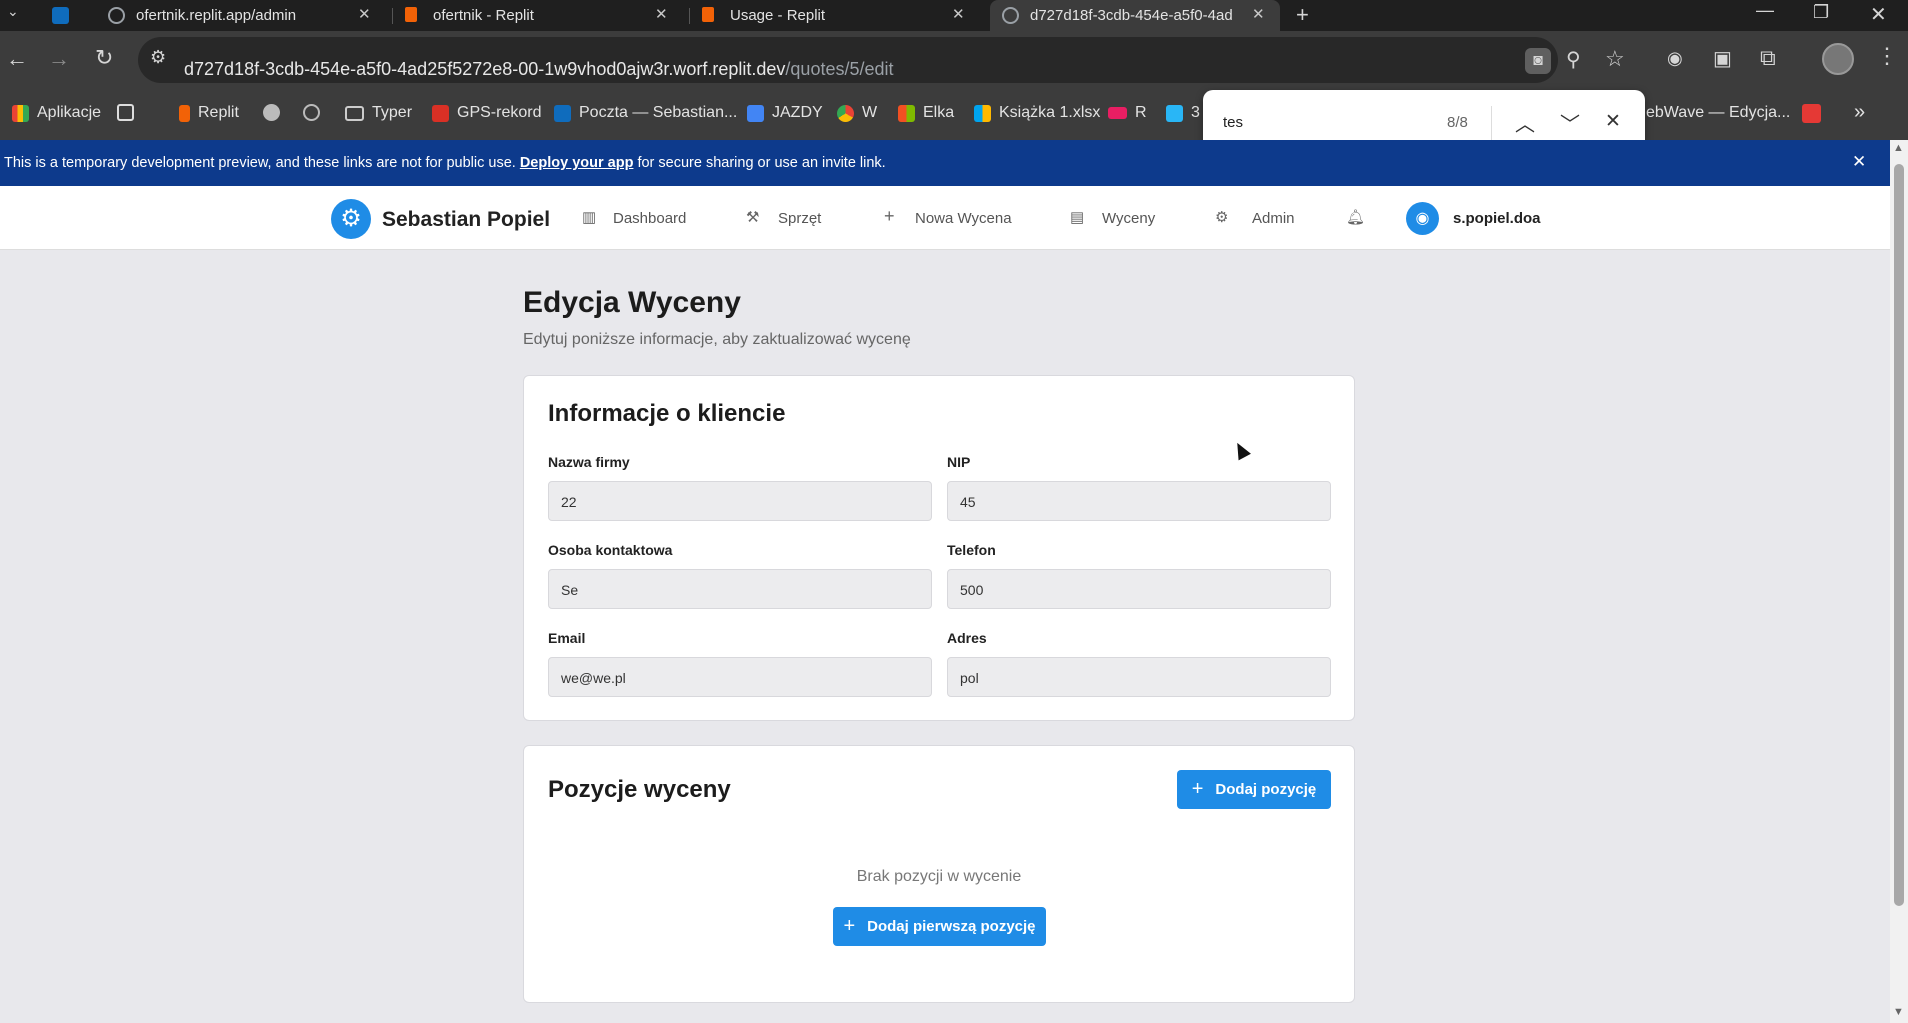 The image size is (1908, 1023). Describe the element at coordinates (1675, 58) in the screenshot. I see `screenshot-icon: ◉` at that location.